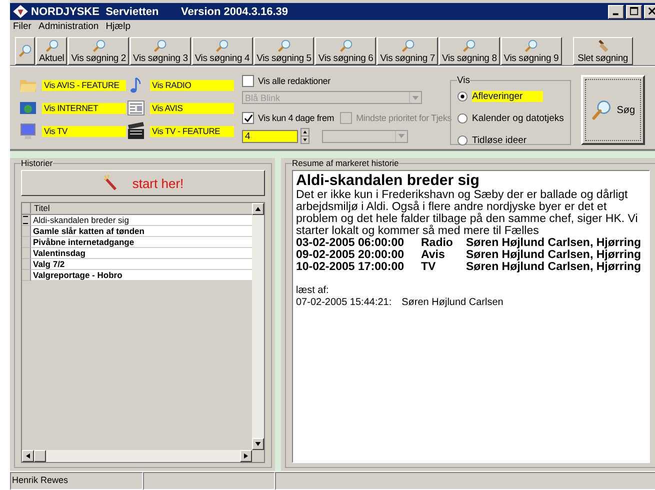  What do you see at coordinates (344, 303) in the screenshot?
I see `read-time: 07-02-2005 15:44:21:` at bounding box center [344, 303].